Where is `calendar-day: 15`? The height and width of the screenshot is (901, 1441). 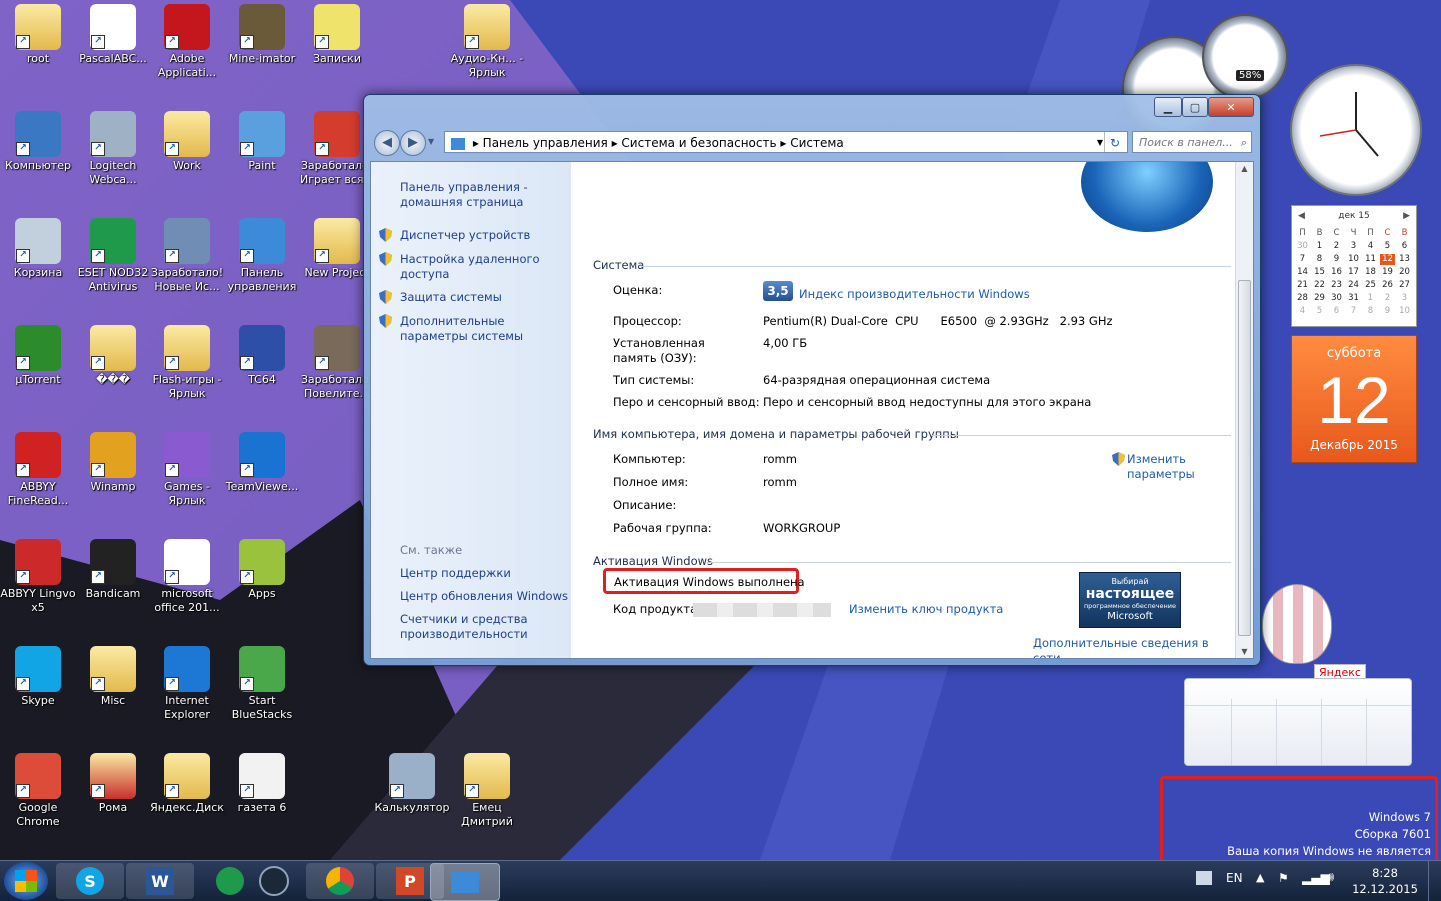
calendar-day: 15 is located at coordinates (1319, 272).